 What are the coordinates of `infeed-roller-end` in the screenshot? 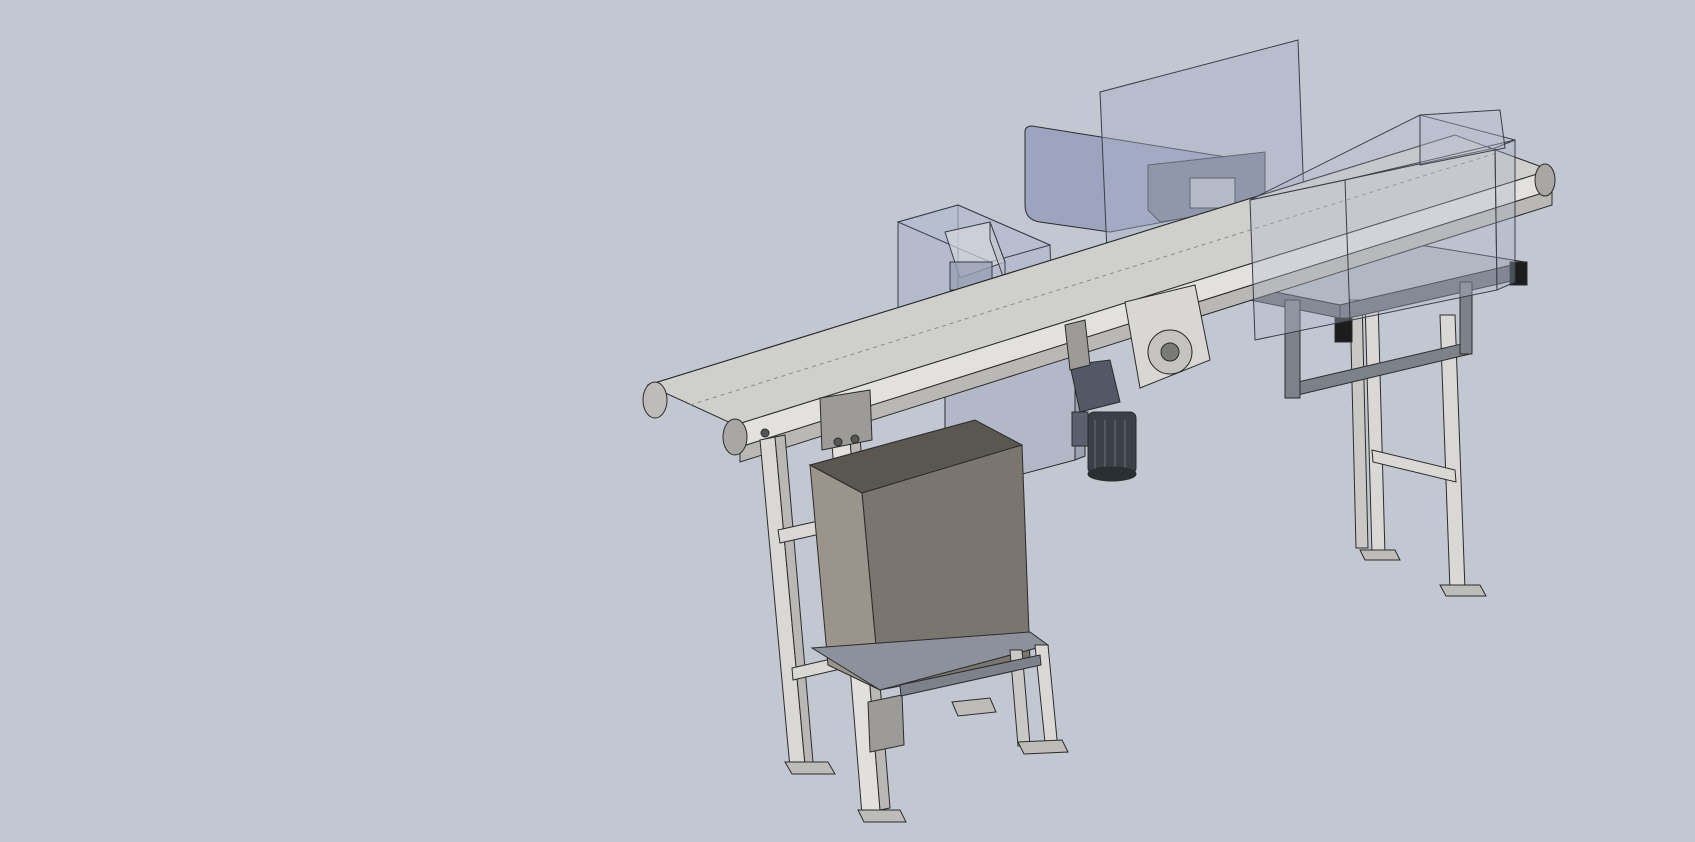 It's located at (735, 437).